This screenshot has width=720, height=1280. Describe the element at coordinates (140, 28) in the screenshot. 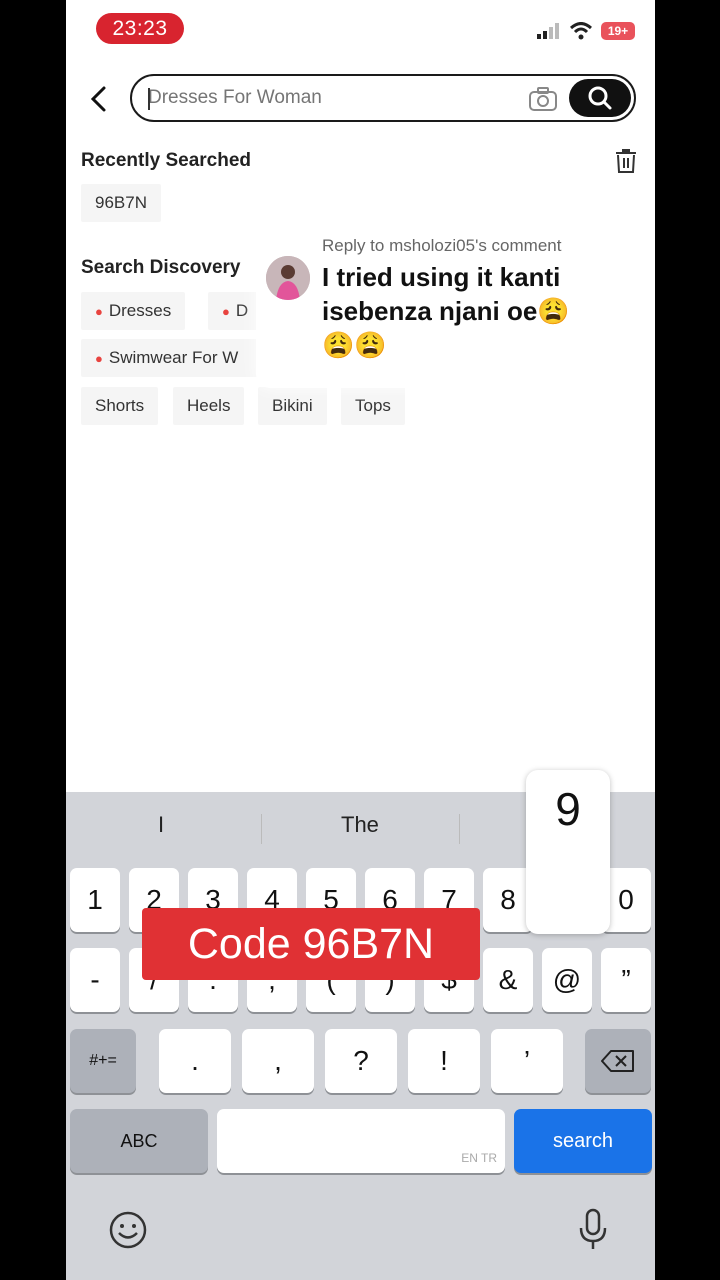

I see `status-time: 23:23` at that location.